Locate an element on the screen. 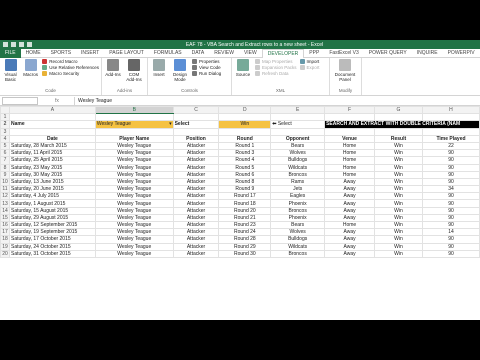 The height and width of the screenshot is (360, 480). header-venue: Venue is located at coordinates (350, 138).